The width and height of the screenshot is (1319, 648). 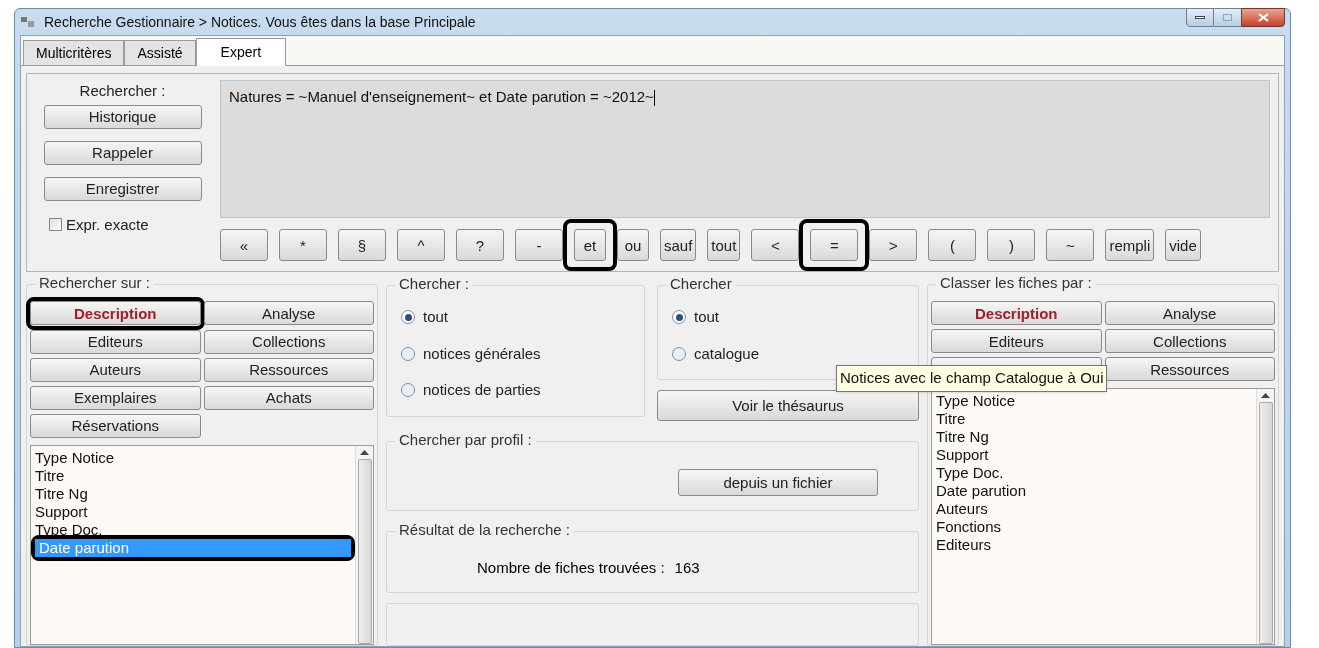 I want to click on group-title: Résultat de la recherche :, so click(x=484, y=529).